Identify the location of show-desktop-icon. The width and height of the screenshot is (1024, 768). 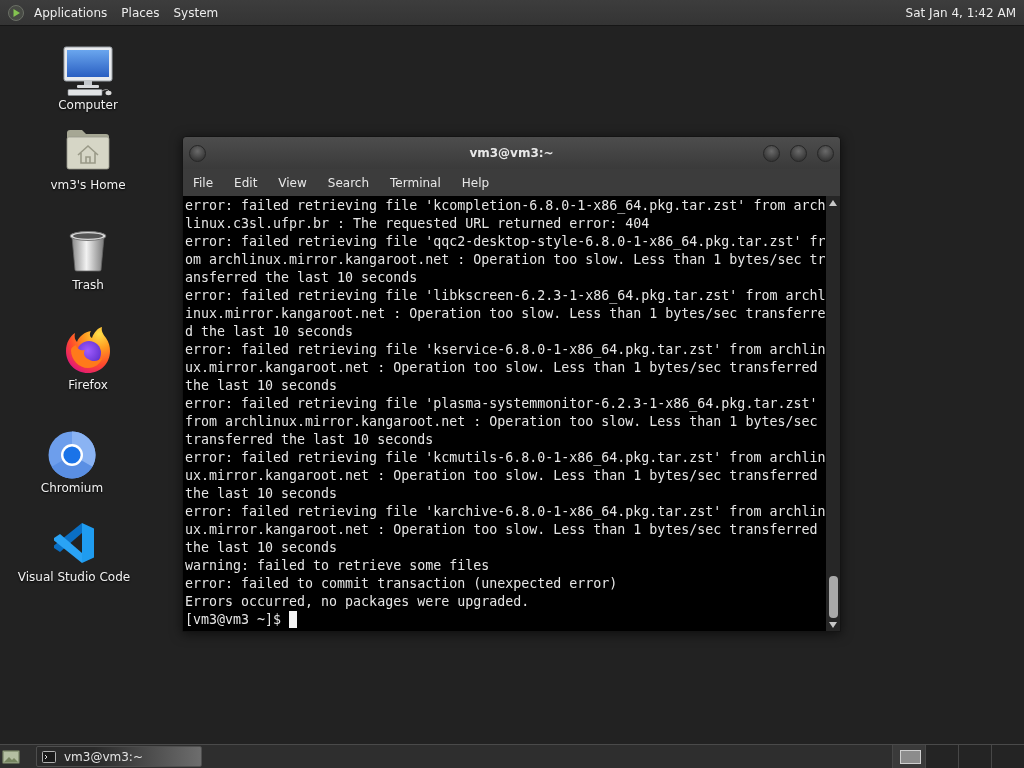
(11, 756).